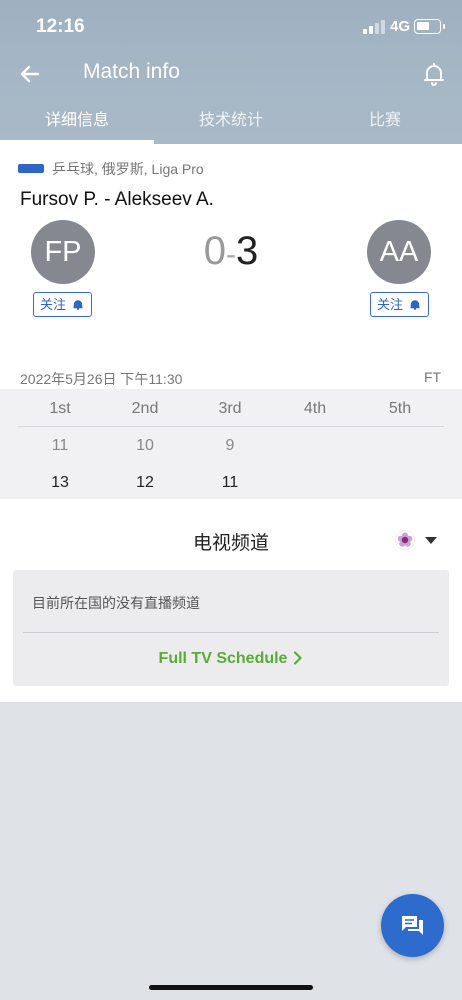  I want to click on period-header: 2nd, so click(145, 408).